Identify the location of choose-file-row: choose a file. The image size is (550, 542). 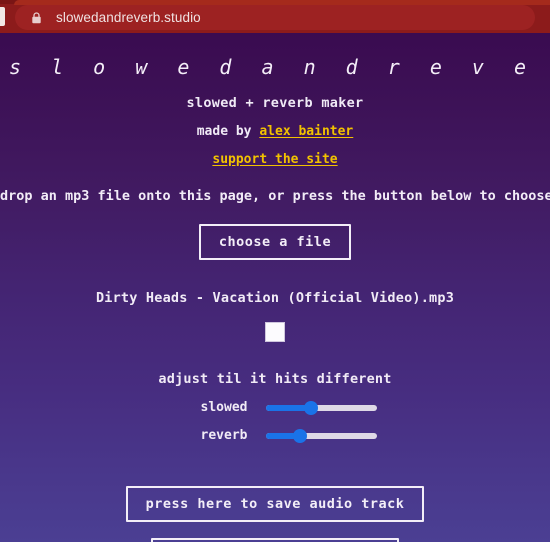
(275, 242).